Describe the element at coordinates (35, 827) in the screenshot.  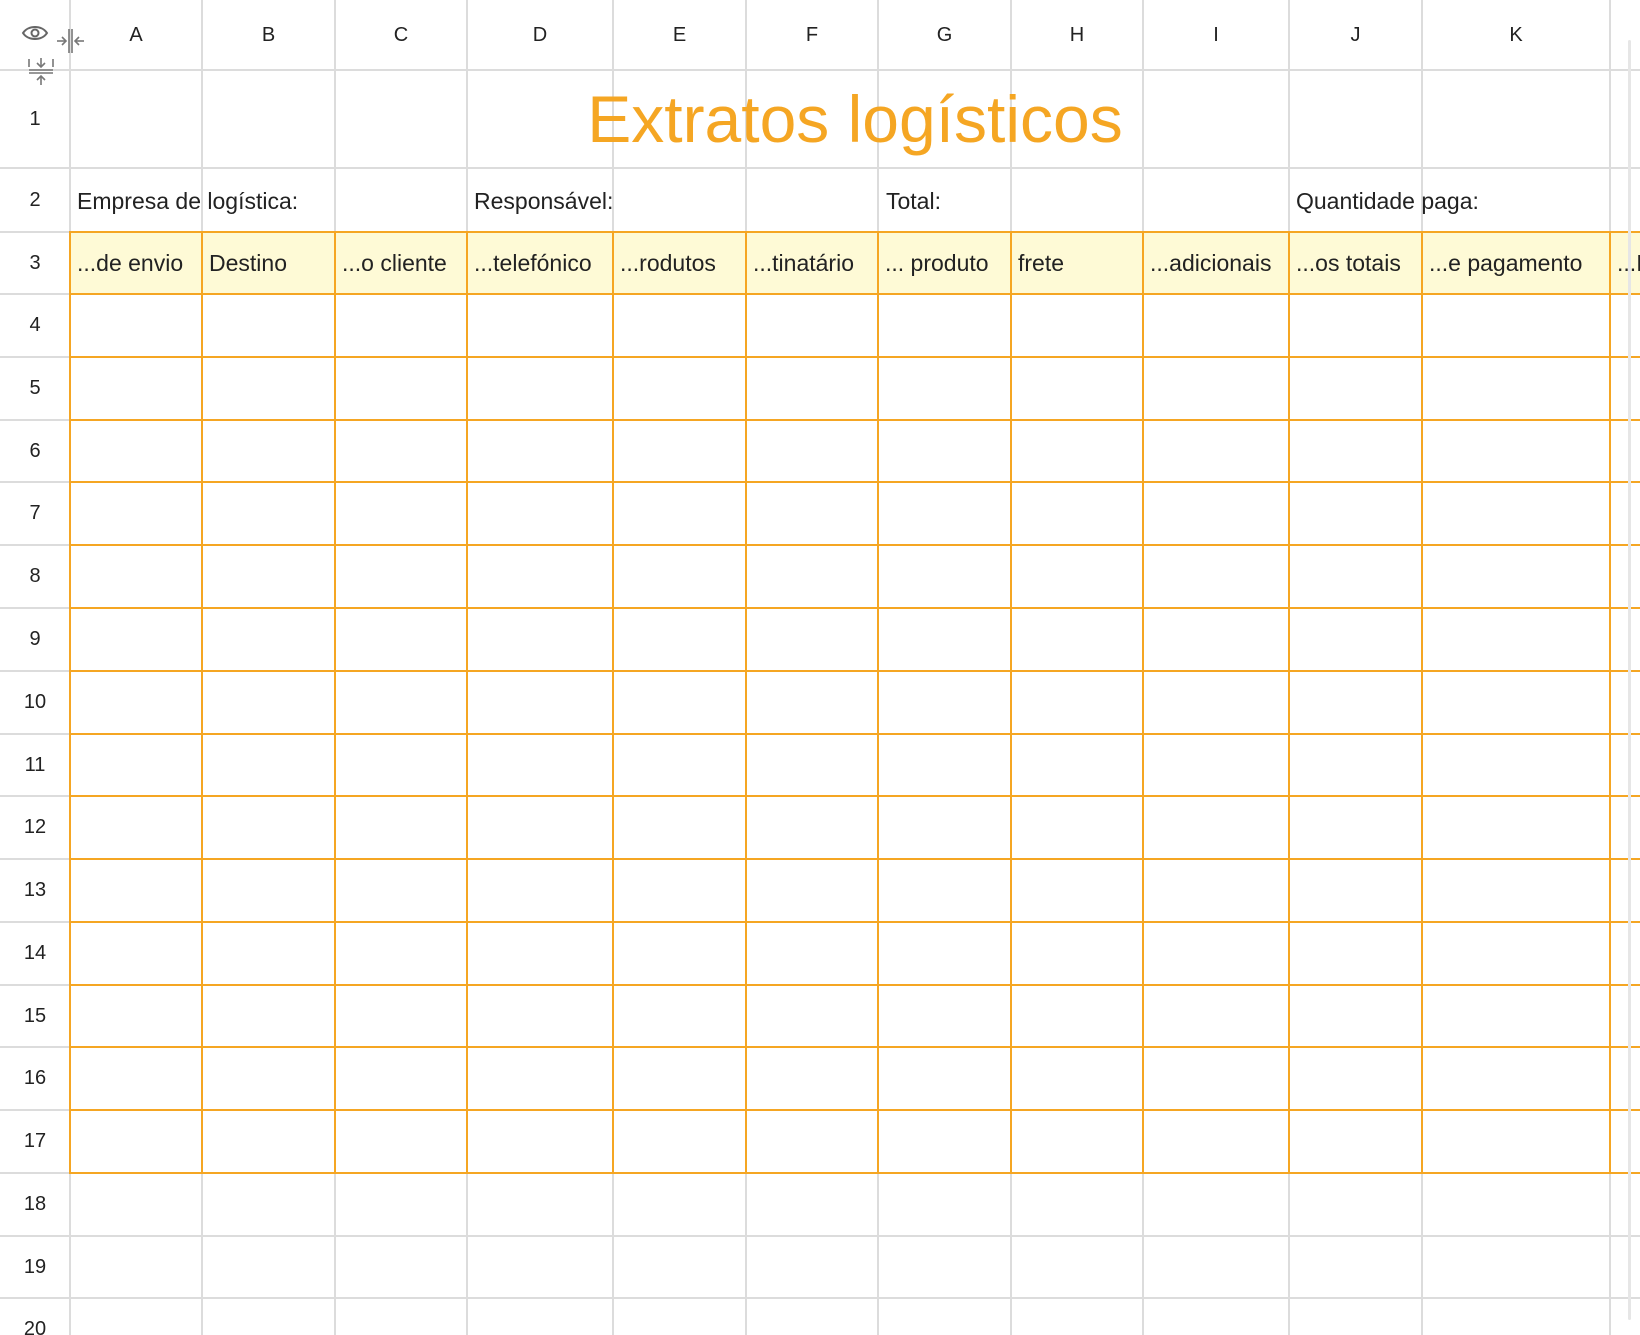
I see `row-header: 12` at that location.